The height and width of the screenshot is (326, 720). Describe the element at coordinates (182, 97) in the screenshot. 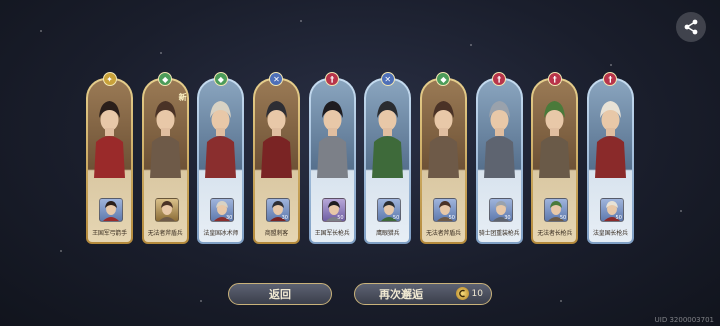

I see `new-tag: 新` at that location.